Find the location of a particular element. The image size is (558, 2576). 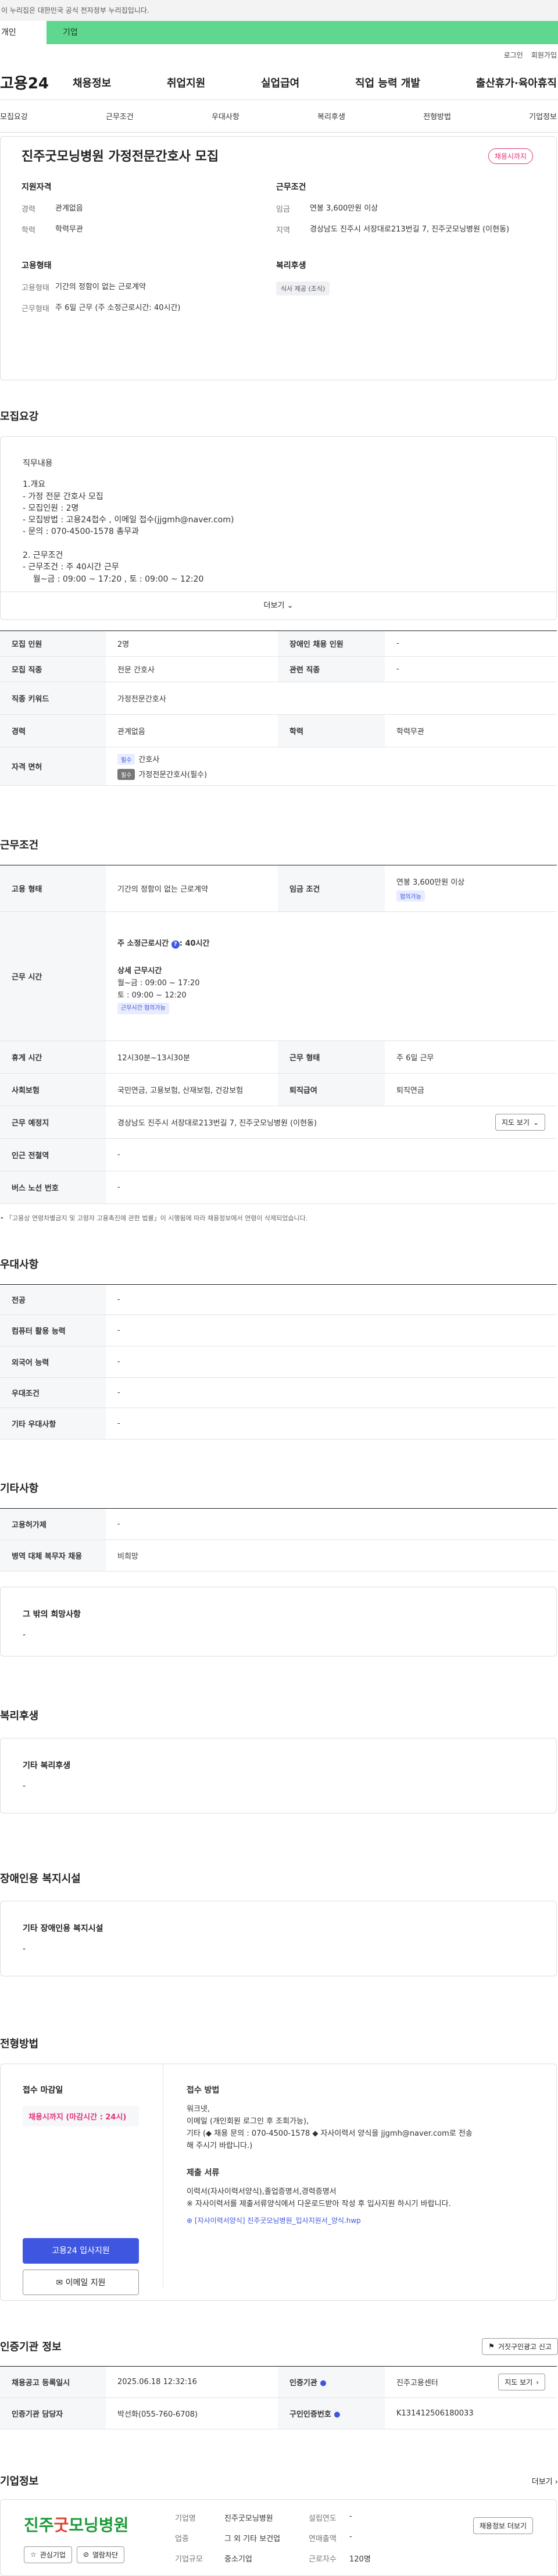

anchor-conditions: 근무조건 is located at coordinates (120, 116).